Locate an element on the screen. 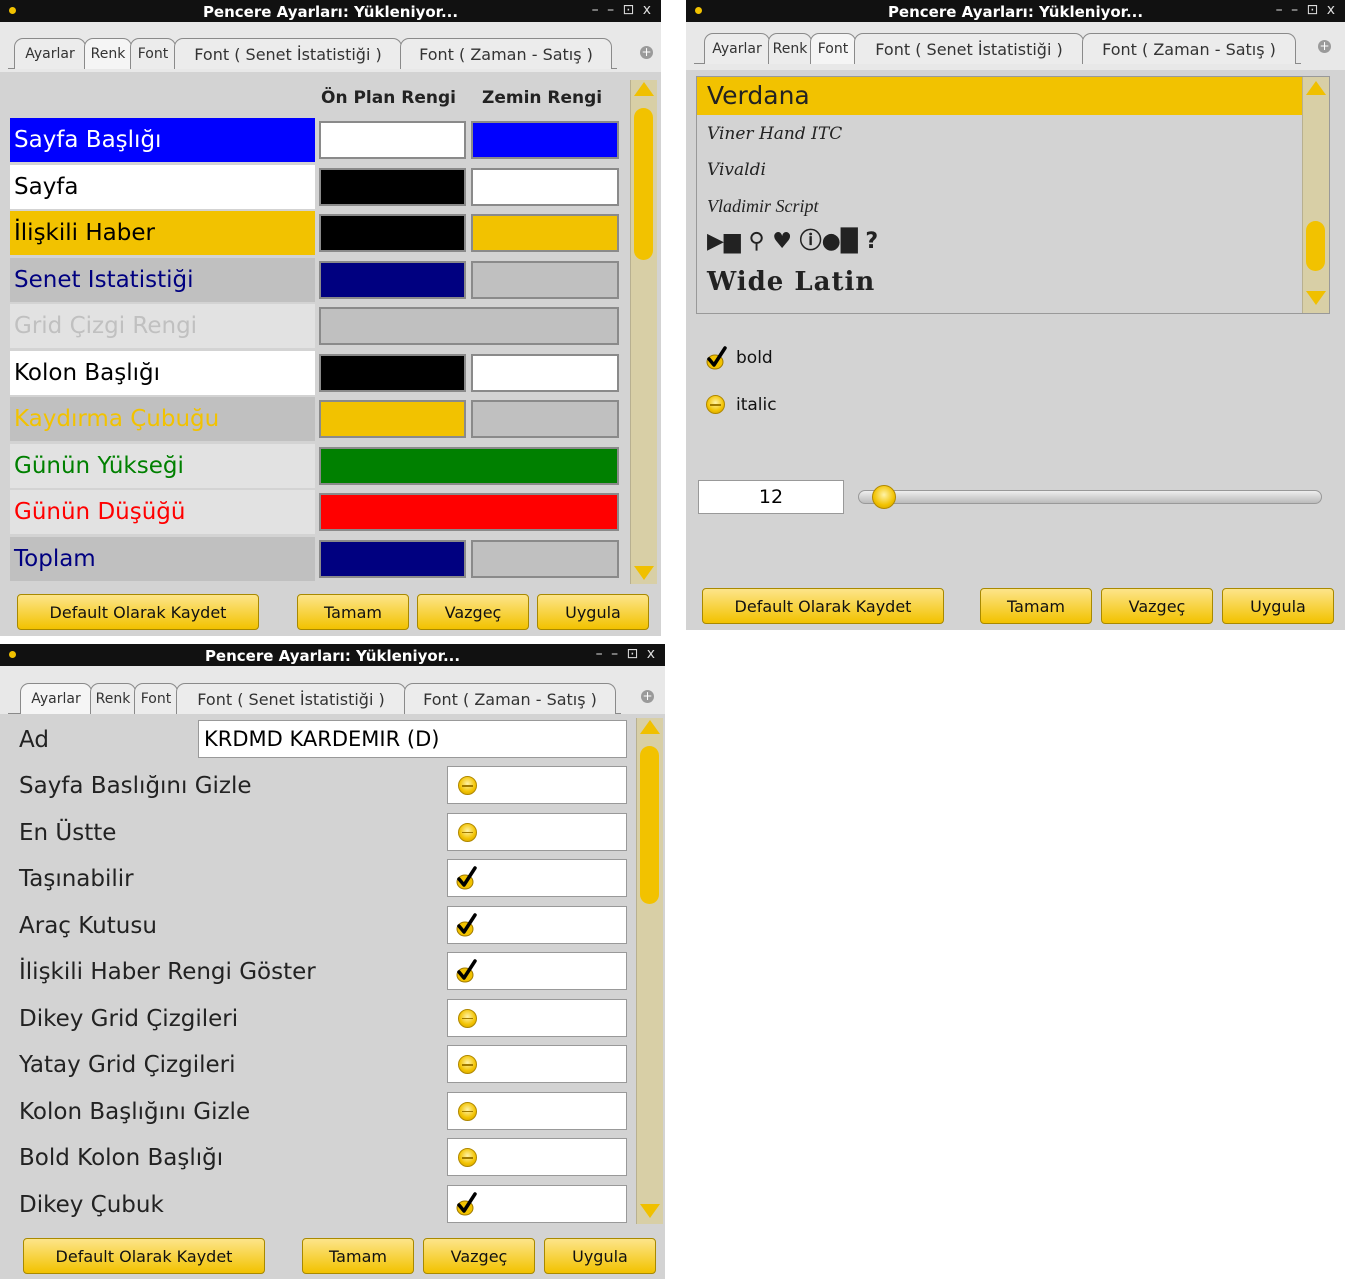 The height and width of the screenshot is (1279, 1345). option-row: Taşınabilir is located at coordinates (320, 880).